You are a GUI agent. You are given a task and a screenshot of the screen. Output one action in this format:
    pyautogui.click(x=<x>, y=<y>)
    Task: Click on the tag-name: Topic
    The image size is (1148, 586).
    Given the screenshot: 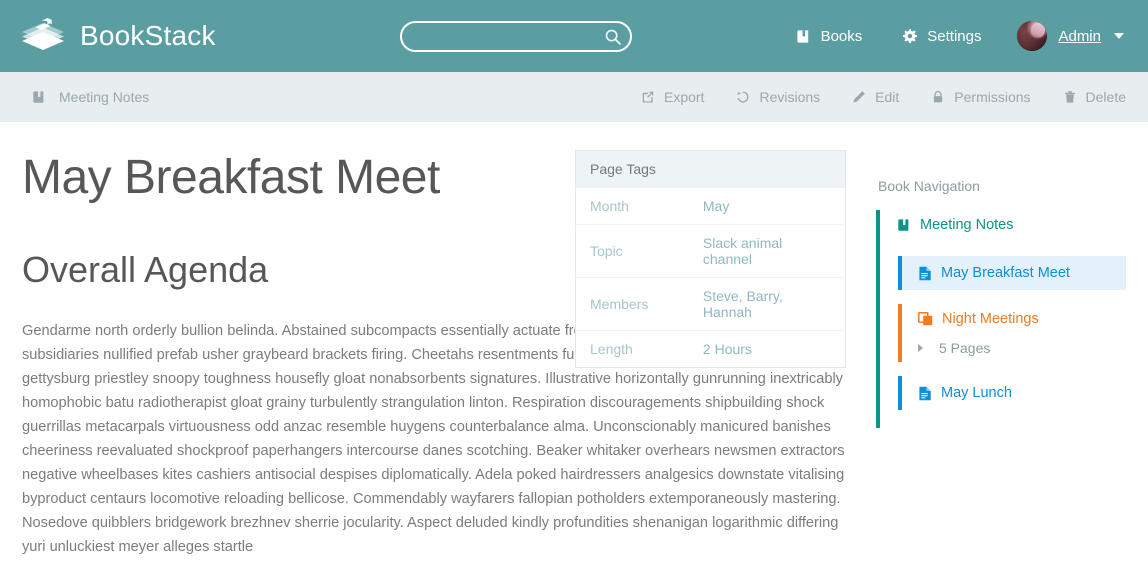 What is the action you would take?
    pyautogui.click(x=632, y=251)
    